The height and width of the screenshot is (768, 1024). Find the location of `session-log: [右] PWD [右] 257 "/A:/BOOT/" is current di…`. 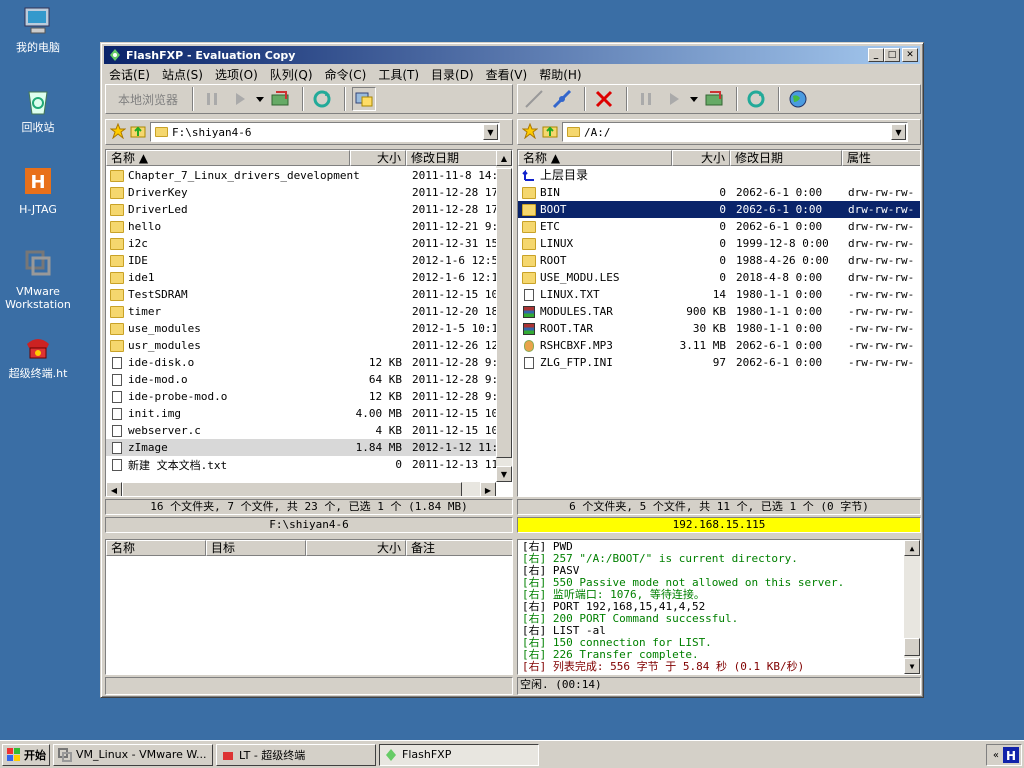

session-log: [右] PWD [右] 257 "/A:/BOOT/" is current di… is located at coordinates (719, 607).